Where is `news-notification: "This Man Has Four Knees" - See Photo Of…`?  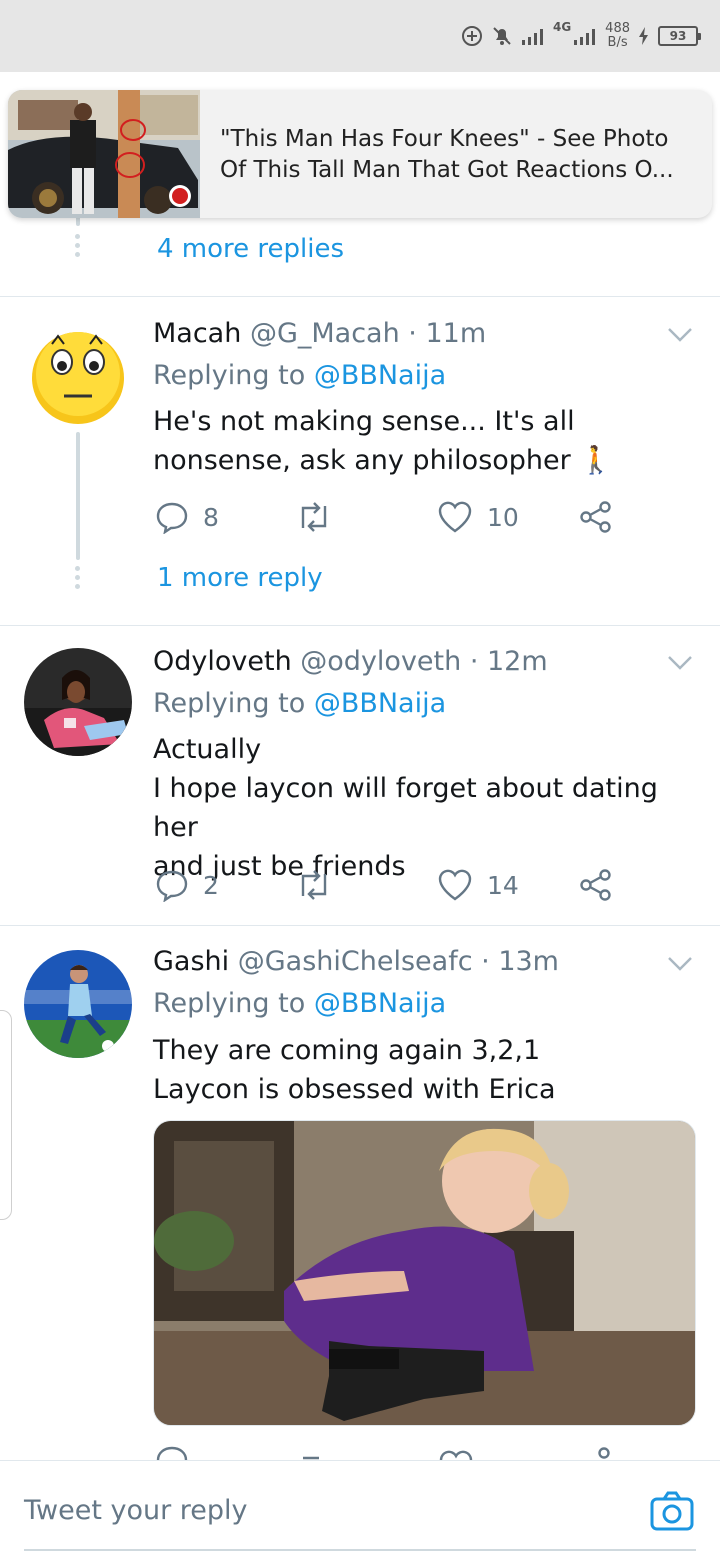
news-notification: "This Man Has Four Knees" - See Photo Of… is located at coordinates (360, 154).